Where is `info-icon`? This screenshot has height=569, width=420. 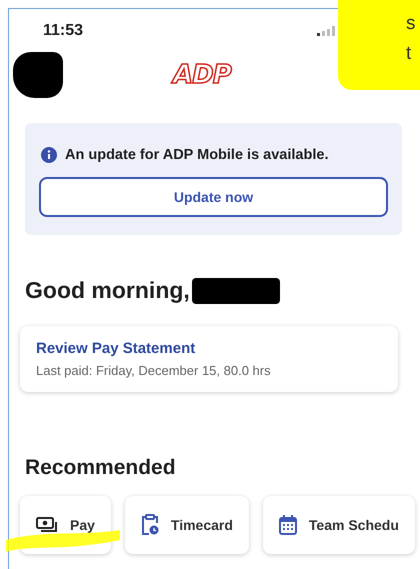 info-icon is located at coordinates (49, 155).